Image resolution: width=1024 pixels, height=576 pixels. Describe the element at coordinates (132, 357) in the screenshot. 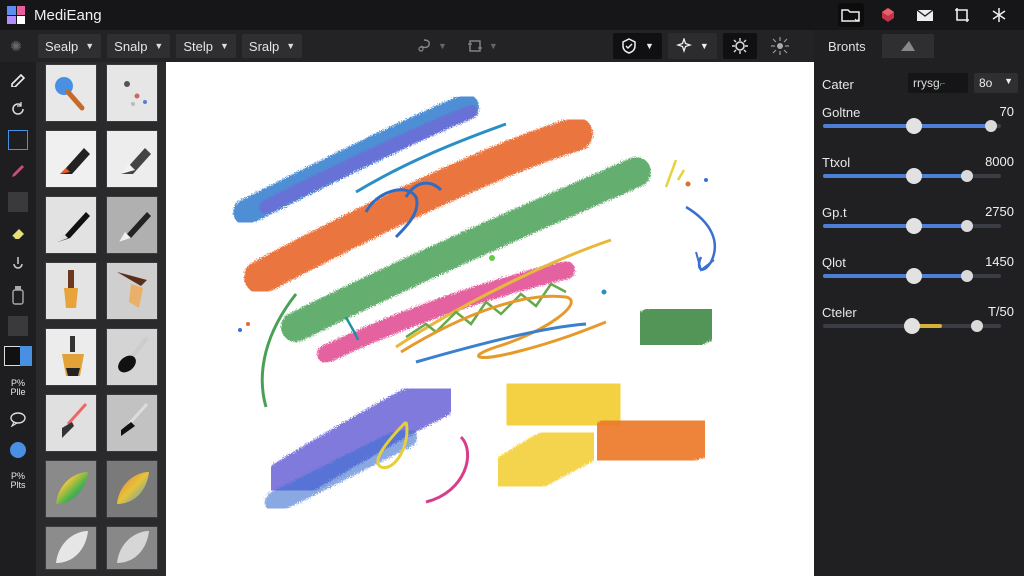

I see `brush-round-soft-brush` at that location.